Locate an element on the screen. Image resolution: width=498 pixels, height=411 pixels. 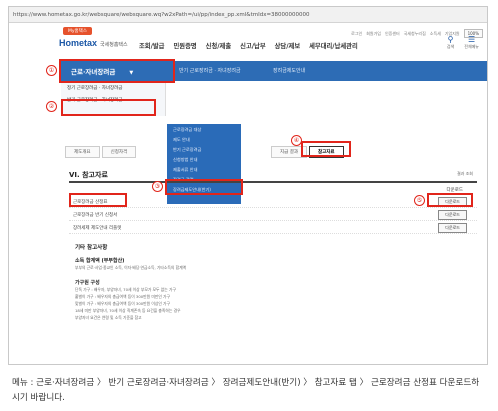
util-join: 회원가입 is located at coordinates (373, 34).